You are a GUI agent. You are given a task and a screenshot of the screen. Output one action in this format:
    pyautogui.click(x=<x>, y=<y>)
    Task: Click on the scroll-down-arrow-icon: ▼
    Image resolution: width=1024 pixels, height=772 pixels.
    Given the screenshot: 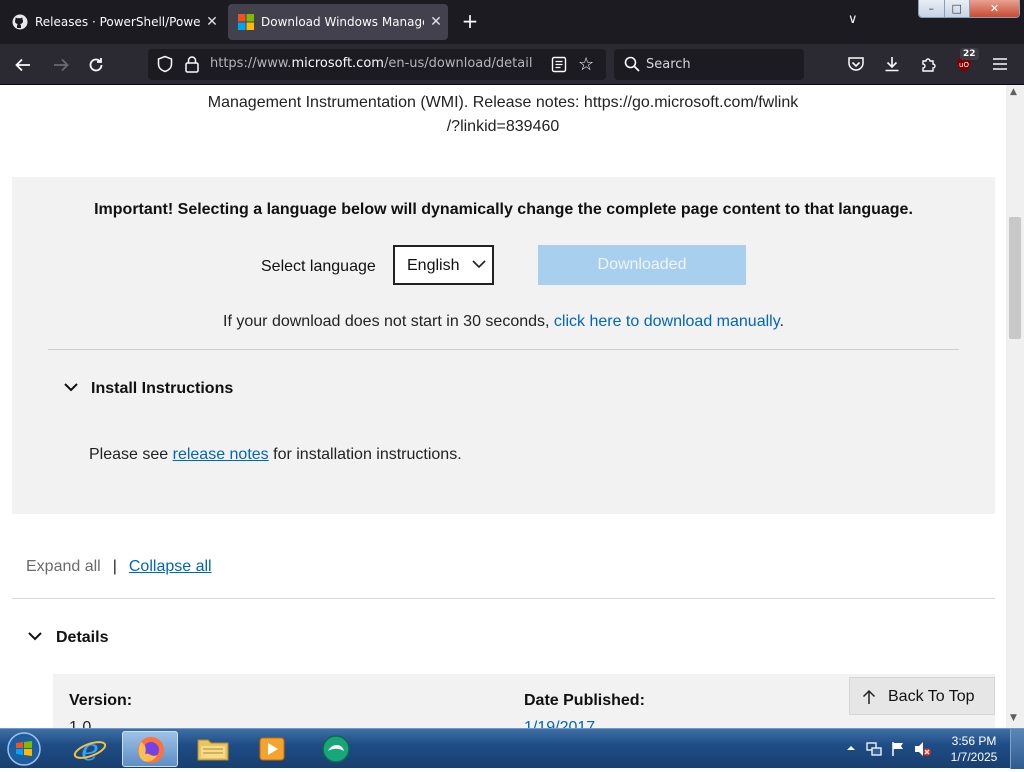 What is the action you would take?
    pyautogui.click(x=1013, y=718)
    